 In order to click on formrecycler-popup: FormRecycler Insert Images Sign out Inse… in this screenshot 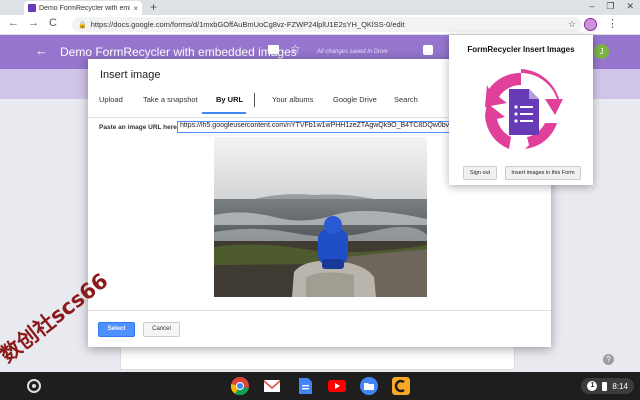, I will do `click(521, 110)`.